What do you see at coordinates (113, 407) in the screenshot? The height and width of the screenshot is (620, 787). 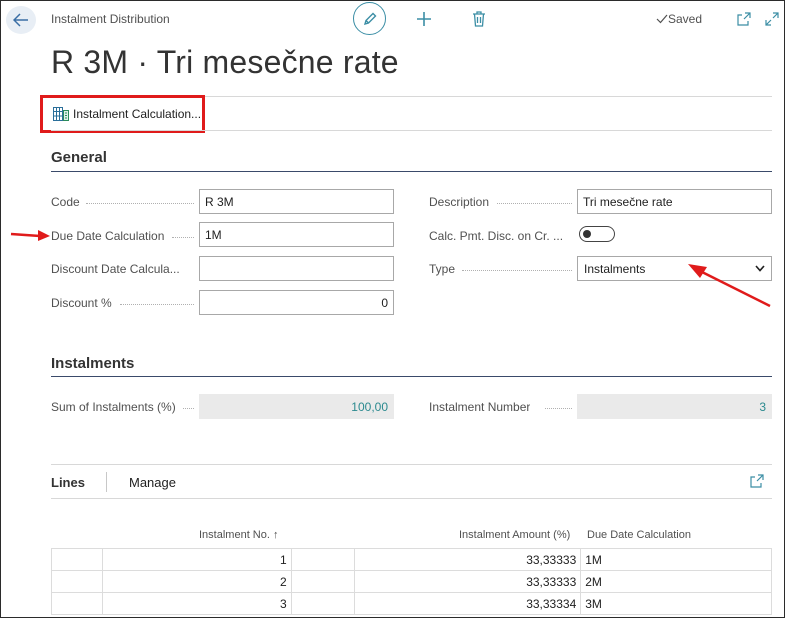 I see `sum-of-instalments-label: Sum of Instalments (%)` at bounding box center [113, 407].